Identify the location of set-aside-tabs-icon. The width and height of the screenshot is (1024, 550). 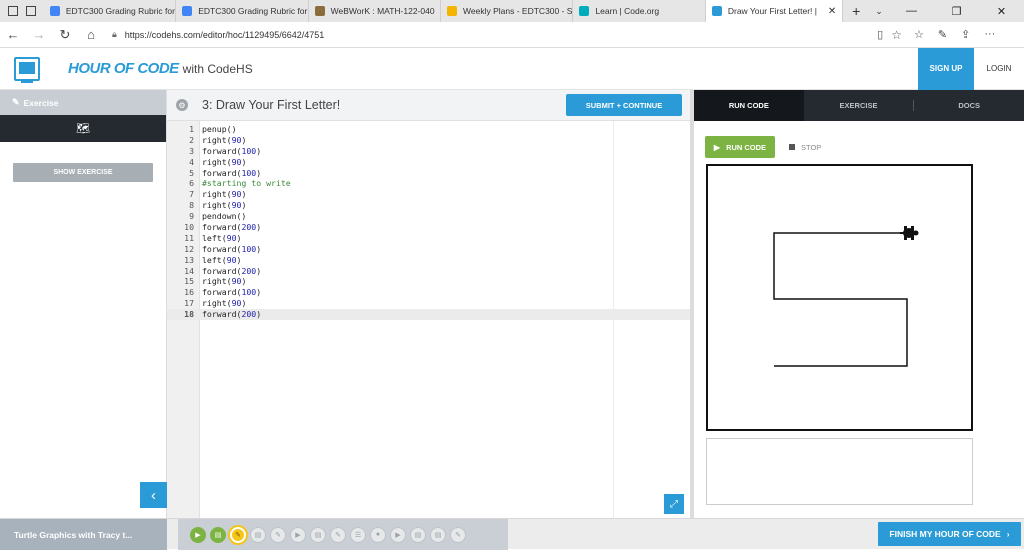
(12, 11).